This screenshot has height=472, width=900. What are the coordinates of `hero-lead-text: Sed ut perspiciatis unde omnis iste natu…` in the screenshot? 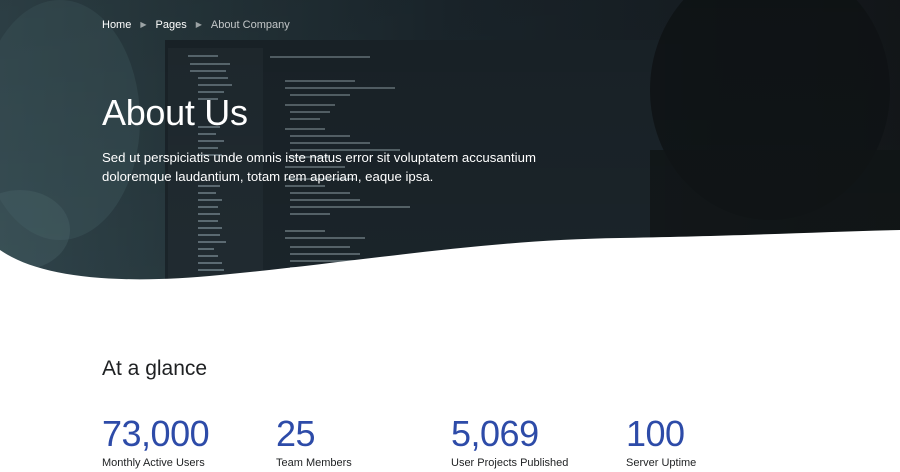 It's located at (319, 167).